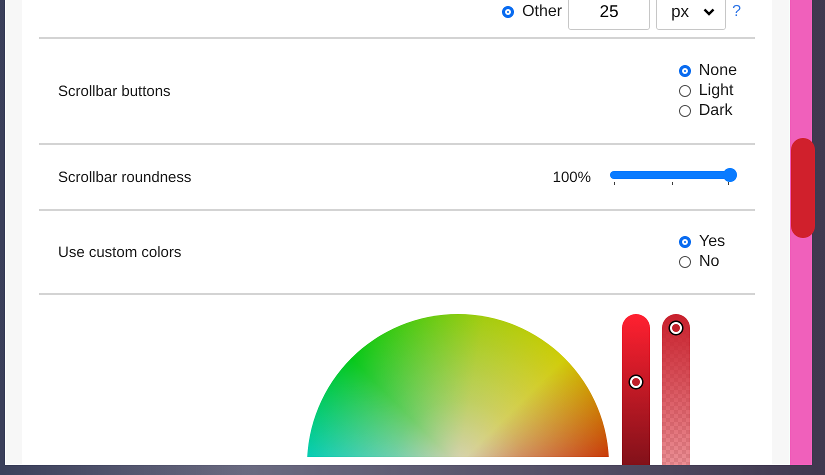 Image resolution: width=825 pixels, height=475 pixels. Describe the element at coordinates (803, 188) in the screenshot. I see `scrollbar-thumb` at that location.